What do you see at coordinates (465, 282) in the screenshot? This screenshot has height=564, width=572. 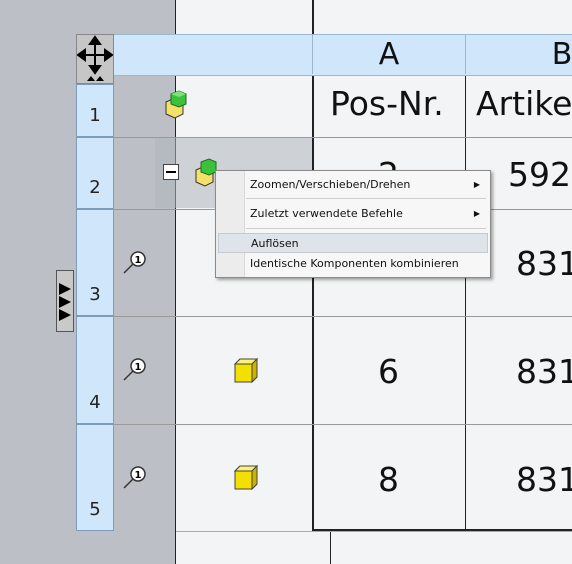 I see `column-divider` at bounding box center [465, 282].